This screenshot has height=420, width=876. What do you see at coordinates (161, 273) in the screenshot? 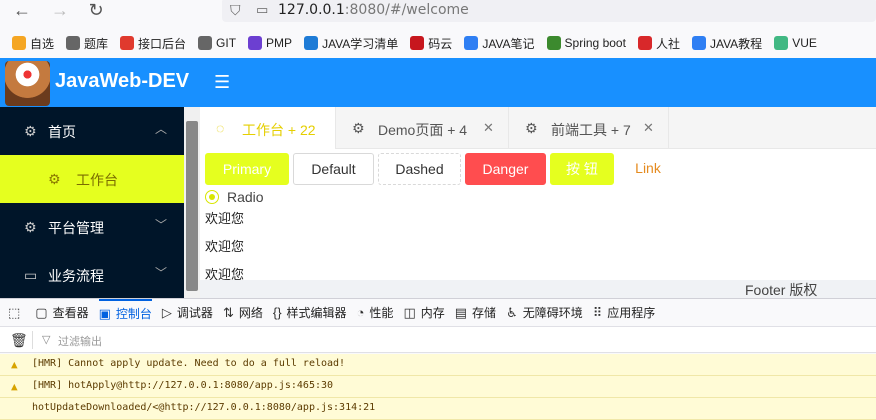
I see `chevron-down-icon: ﹀` at bounding box center [161, 273].